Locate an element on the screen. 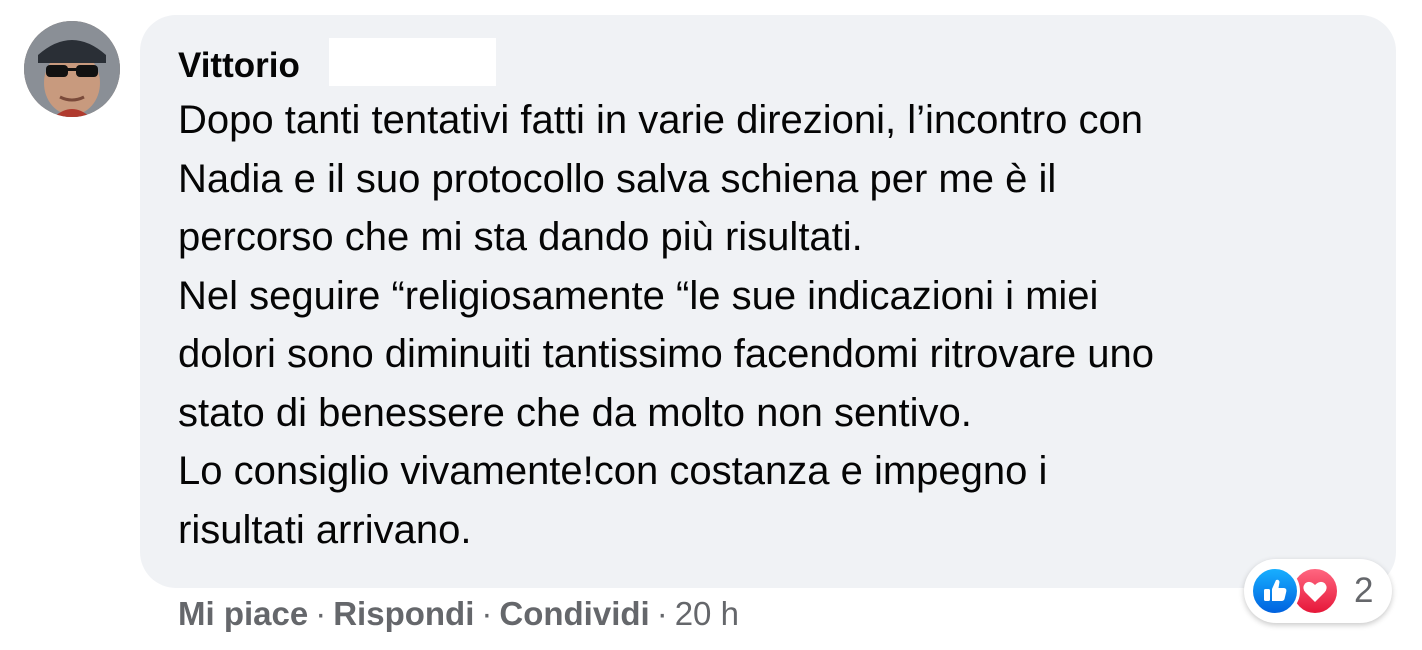 This screenshot has height=650, width=1422. timestamp: 20 h is located at coordinates (707, 613).